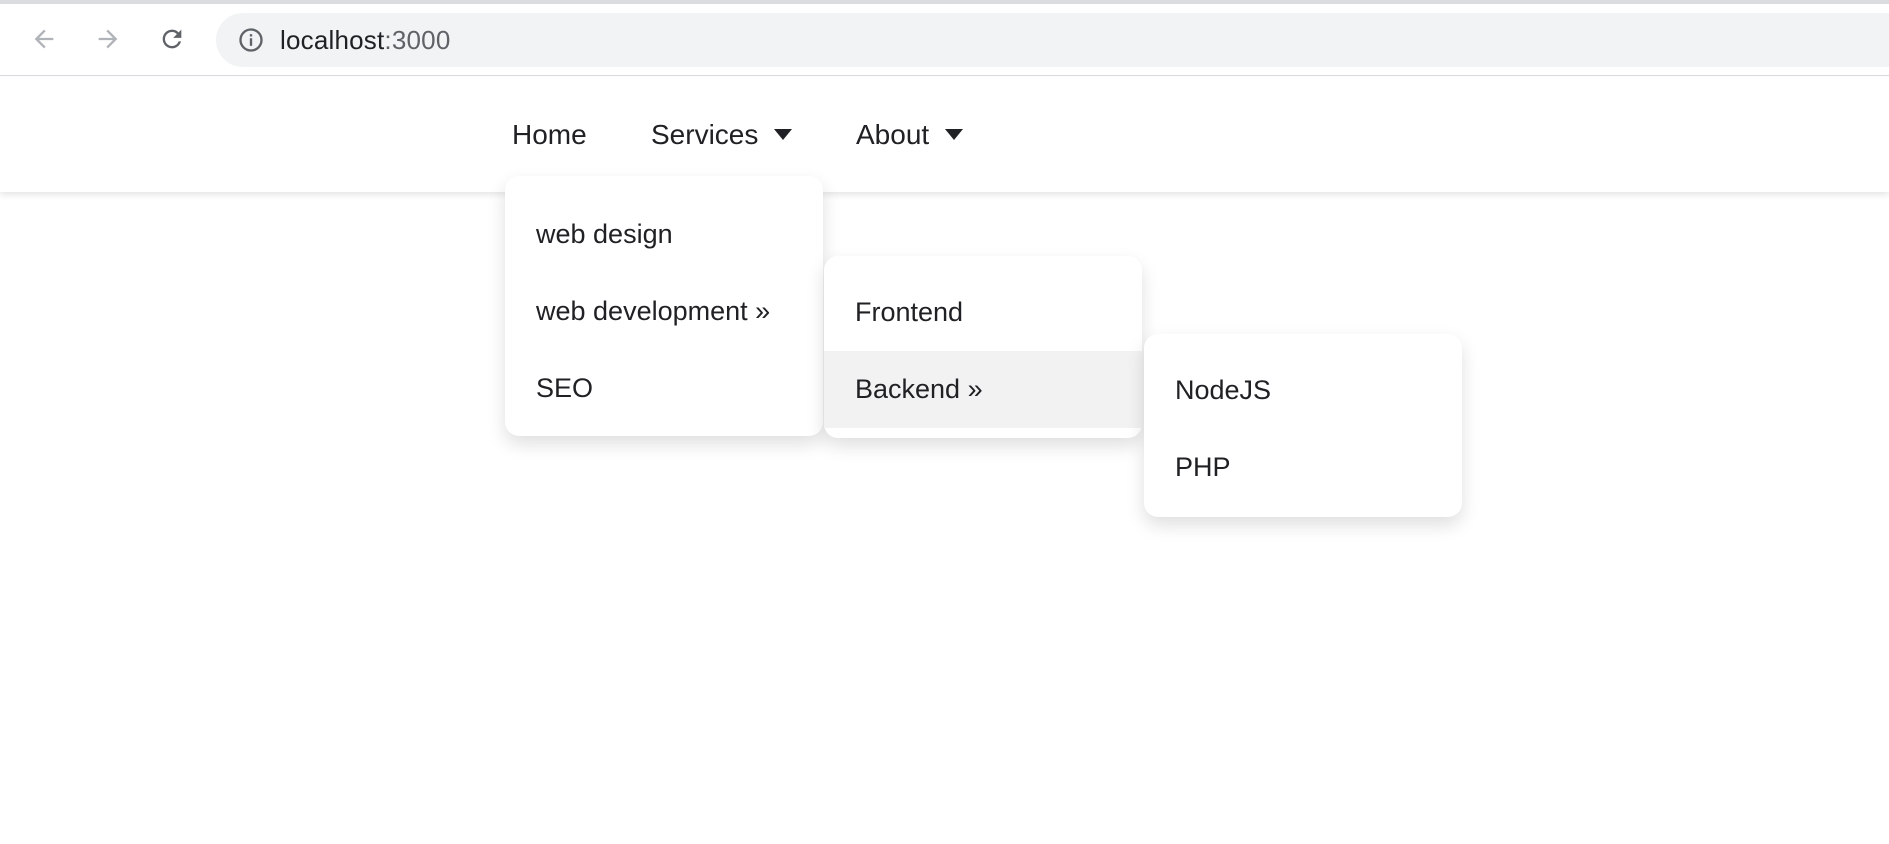 This screenshot has width=1889, height=844. I want to click on nav-services-label: Services, so click(705, 134).